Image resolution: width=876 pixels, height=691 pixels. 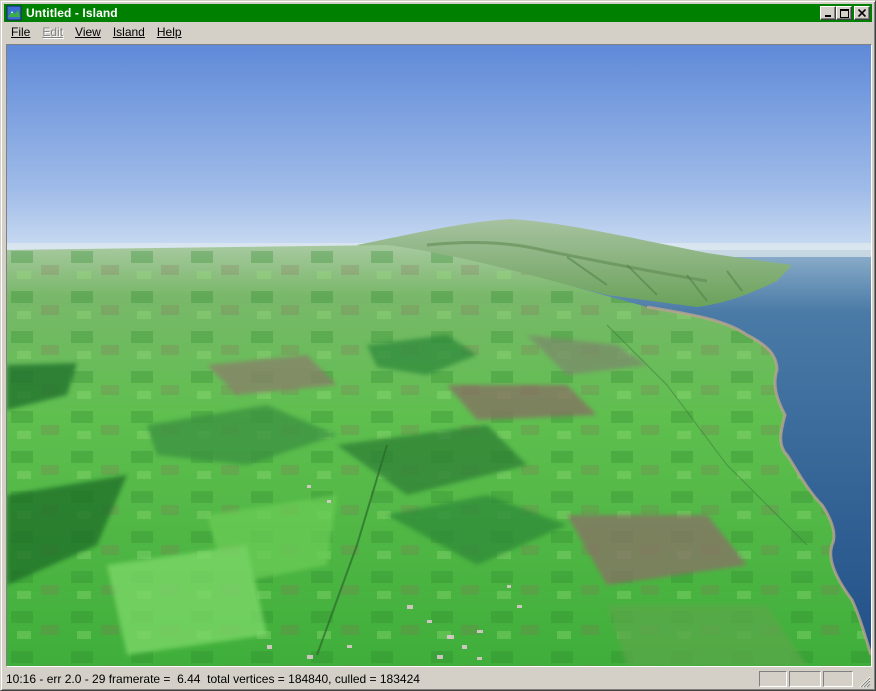 I want to click on title-bar: Untitled - Island, so click(x=438, y=13).